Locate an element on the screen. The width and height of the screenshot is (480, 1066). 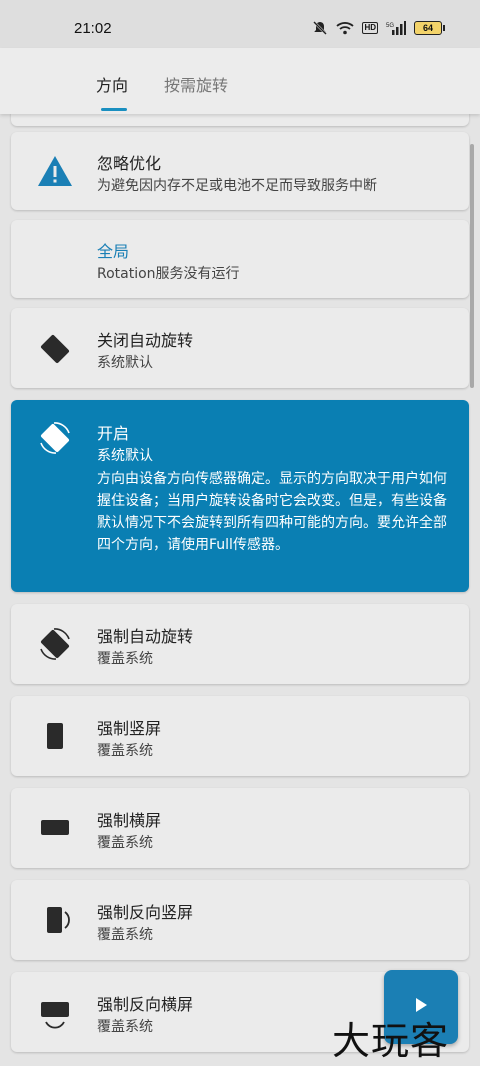
portrait-icon is located at coordinates (55, 736).